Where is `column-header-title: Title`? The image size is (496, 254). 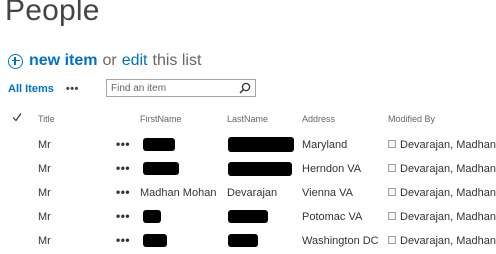 column-header-title: Title is located at coordinates (46, 119).